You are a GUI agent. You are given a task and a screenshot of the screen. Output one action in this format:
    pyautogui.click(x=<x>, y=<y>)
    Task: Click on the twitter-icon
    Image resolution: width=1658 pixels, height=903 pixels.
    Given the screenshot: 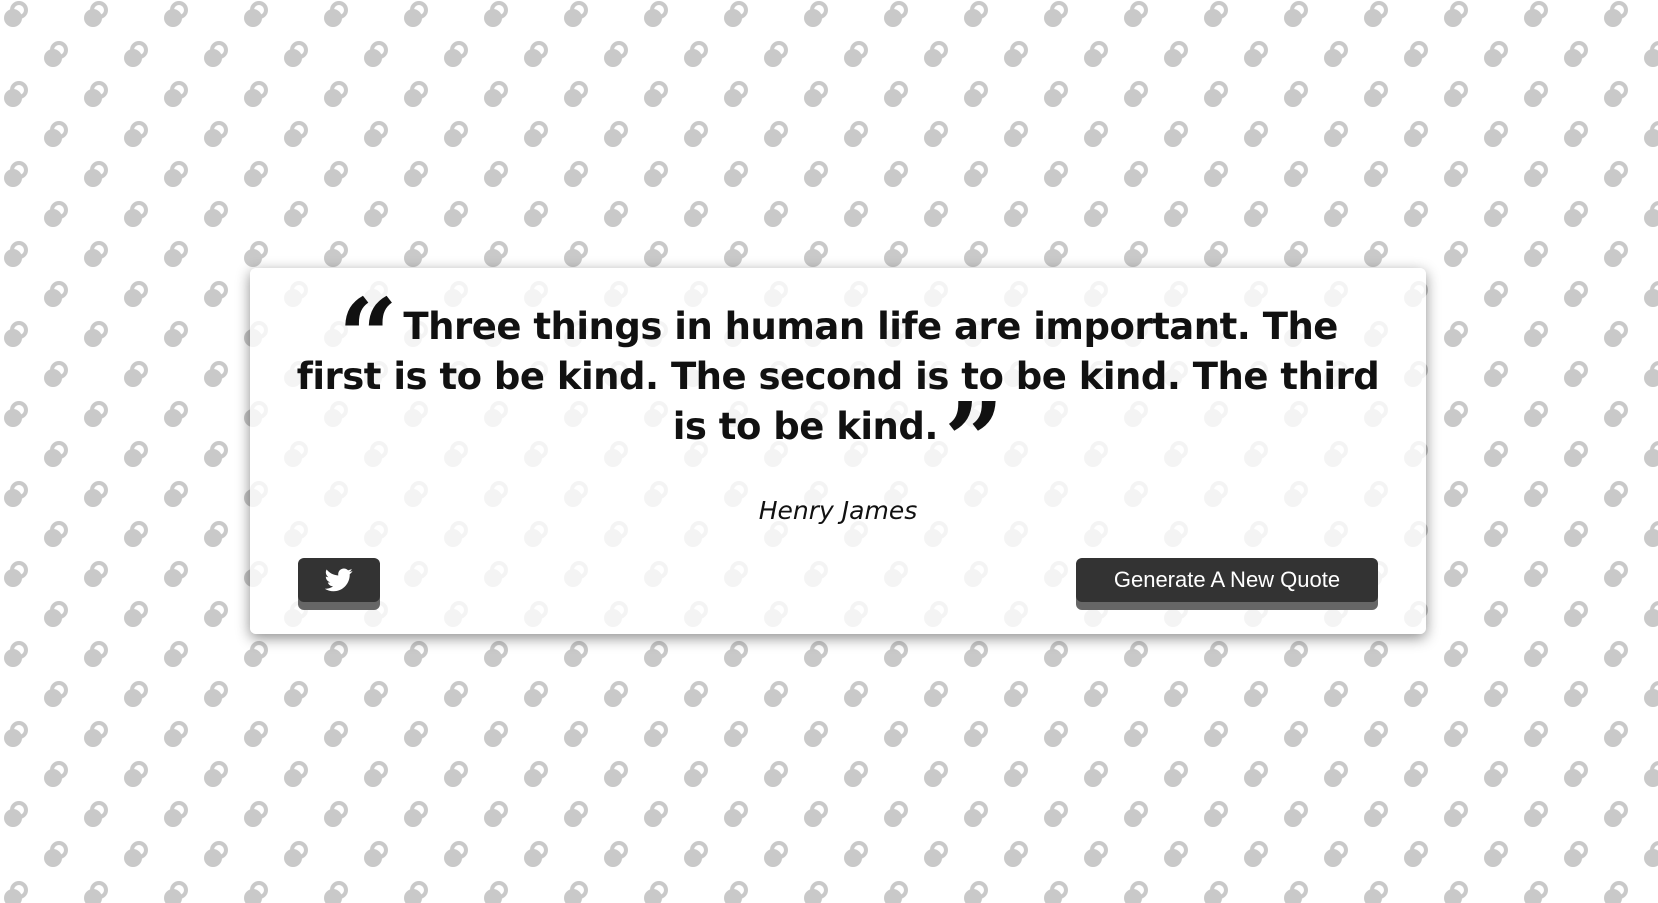 What is the action you would take?
    pyautogui.click(x=339, y=580)
    